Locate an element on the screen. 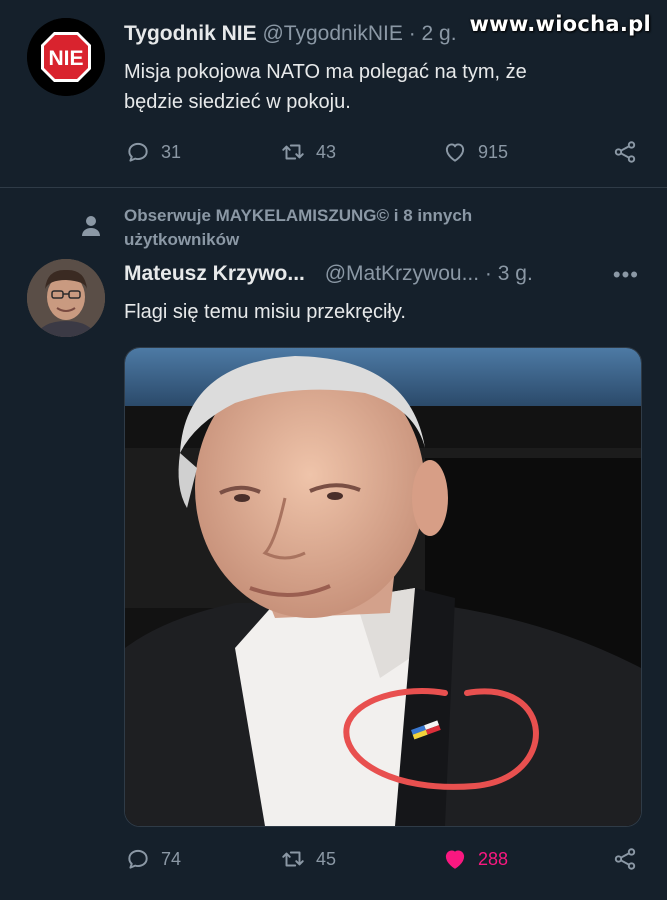  reply-button: 31 is located at coordinates (153, 152).